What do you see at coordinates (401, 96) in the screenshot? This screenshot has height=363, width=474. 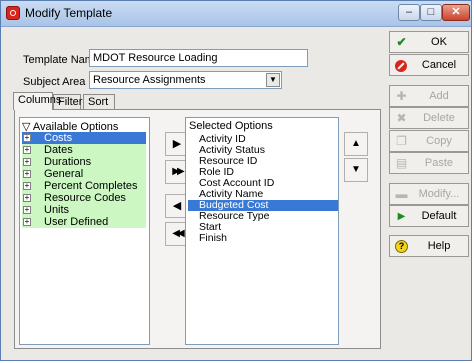 I see `add-icon: ✚` at bounding box center [401, 96].